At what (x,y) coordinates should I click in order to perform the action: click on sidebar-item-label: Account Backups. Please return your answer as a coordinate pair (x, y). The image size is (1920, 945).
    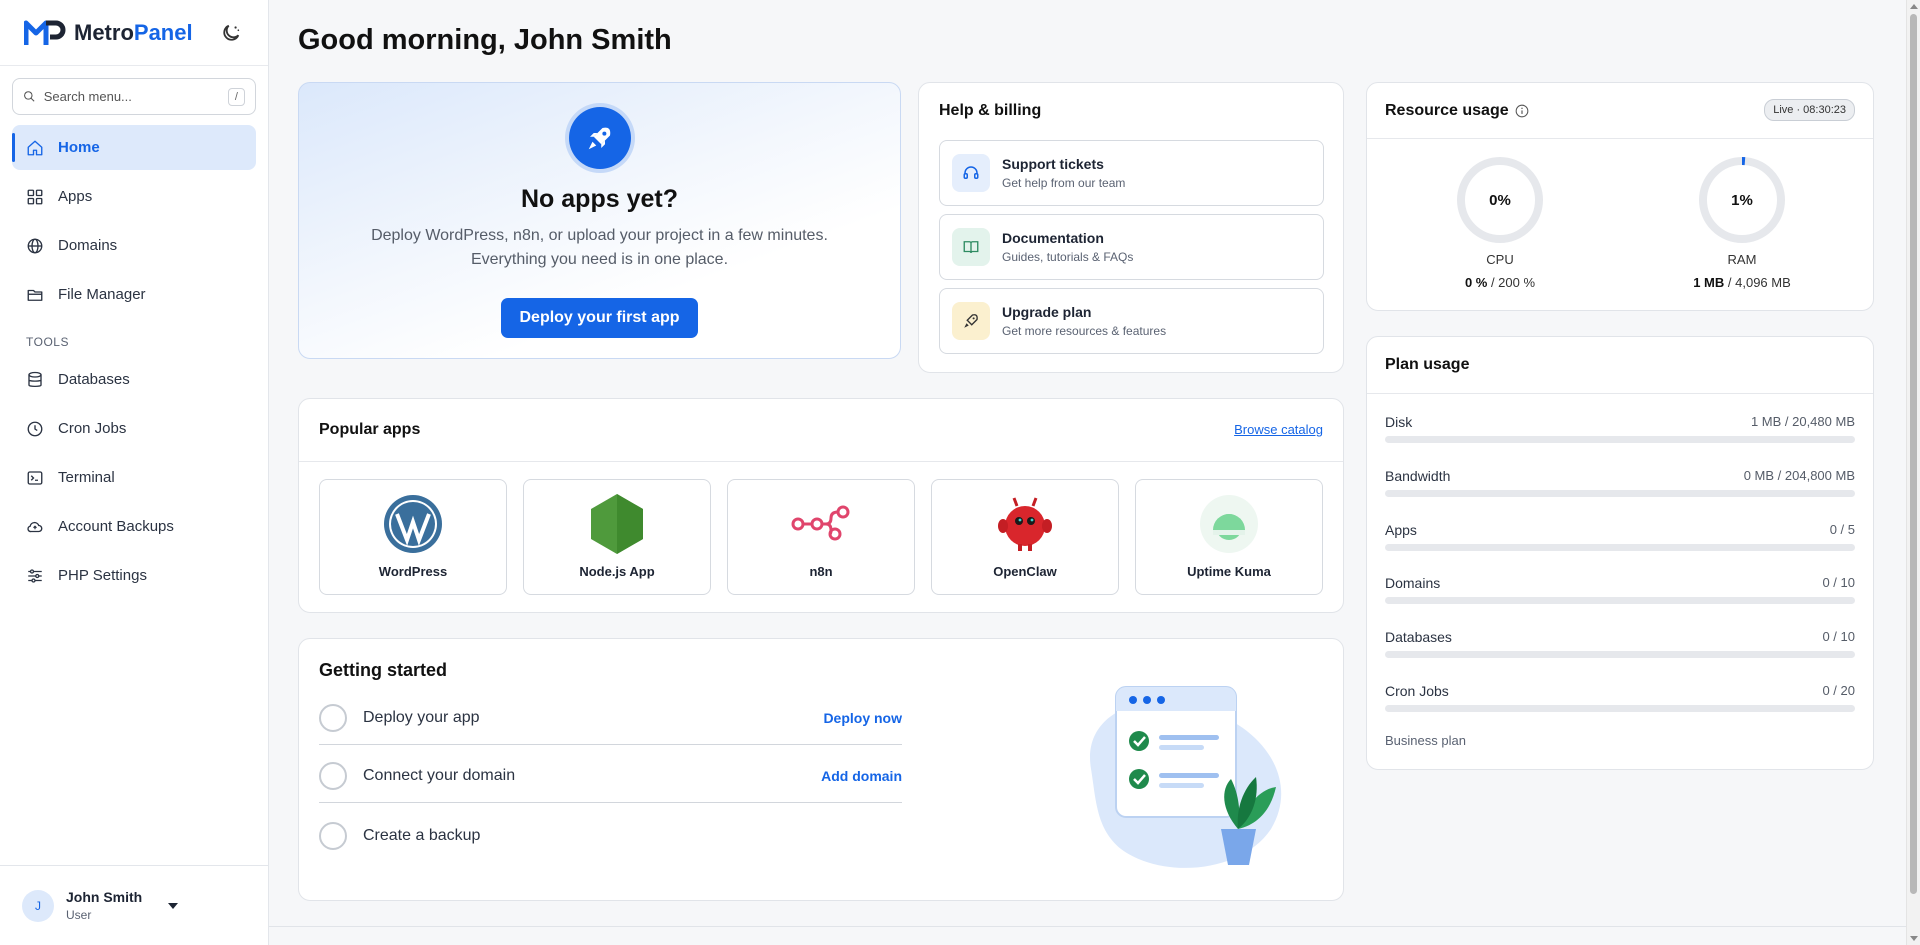
    Looking at the image, I should click on (116, 526).